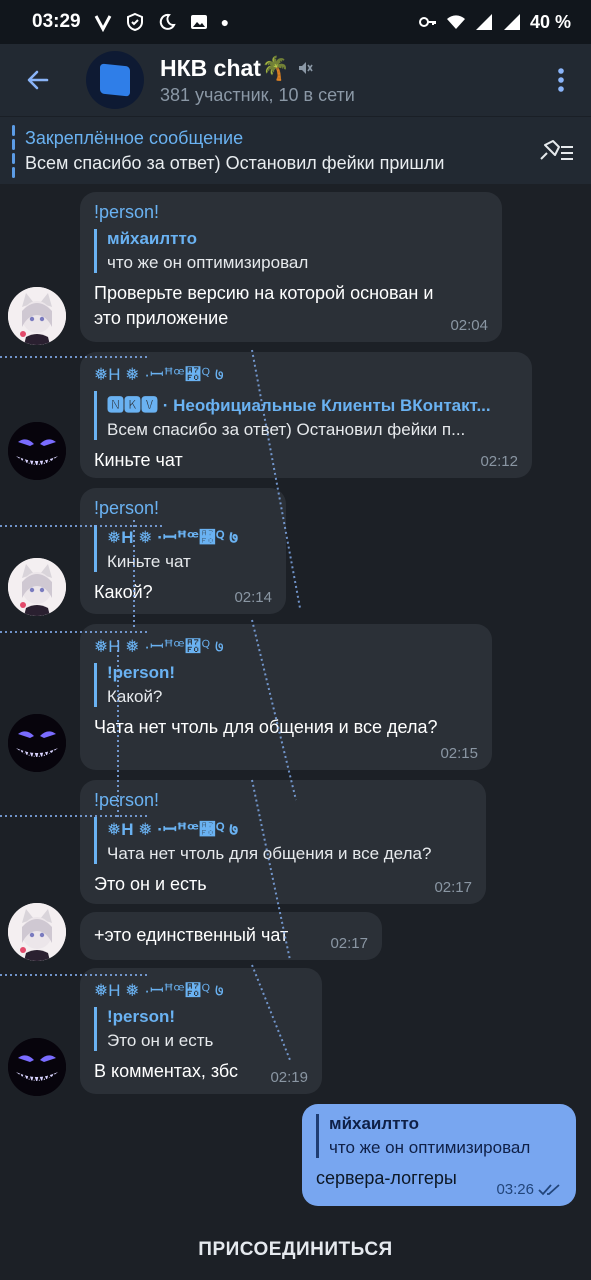 This screenshot has width=591, height=1280. Describe the element at coordinates (198, 22) in the screenshot. I see `image-icon` at that location.